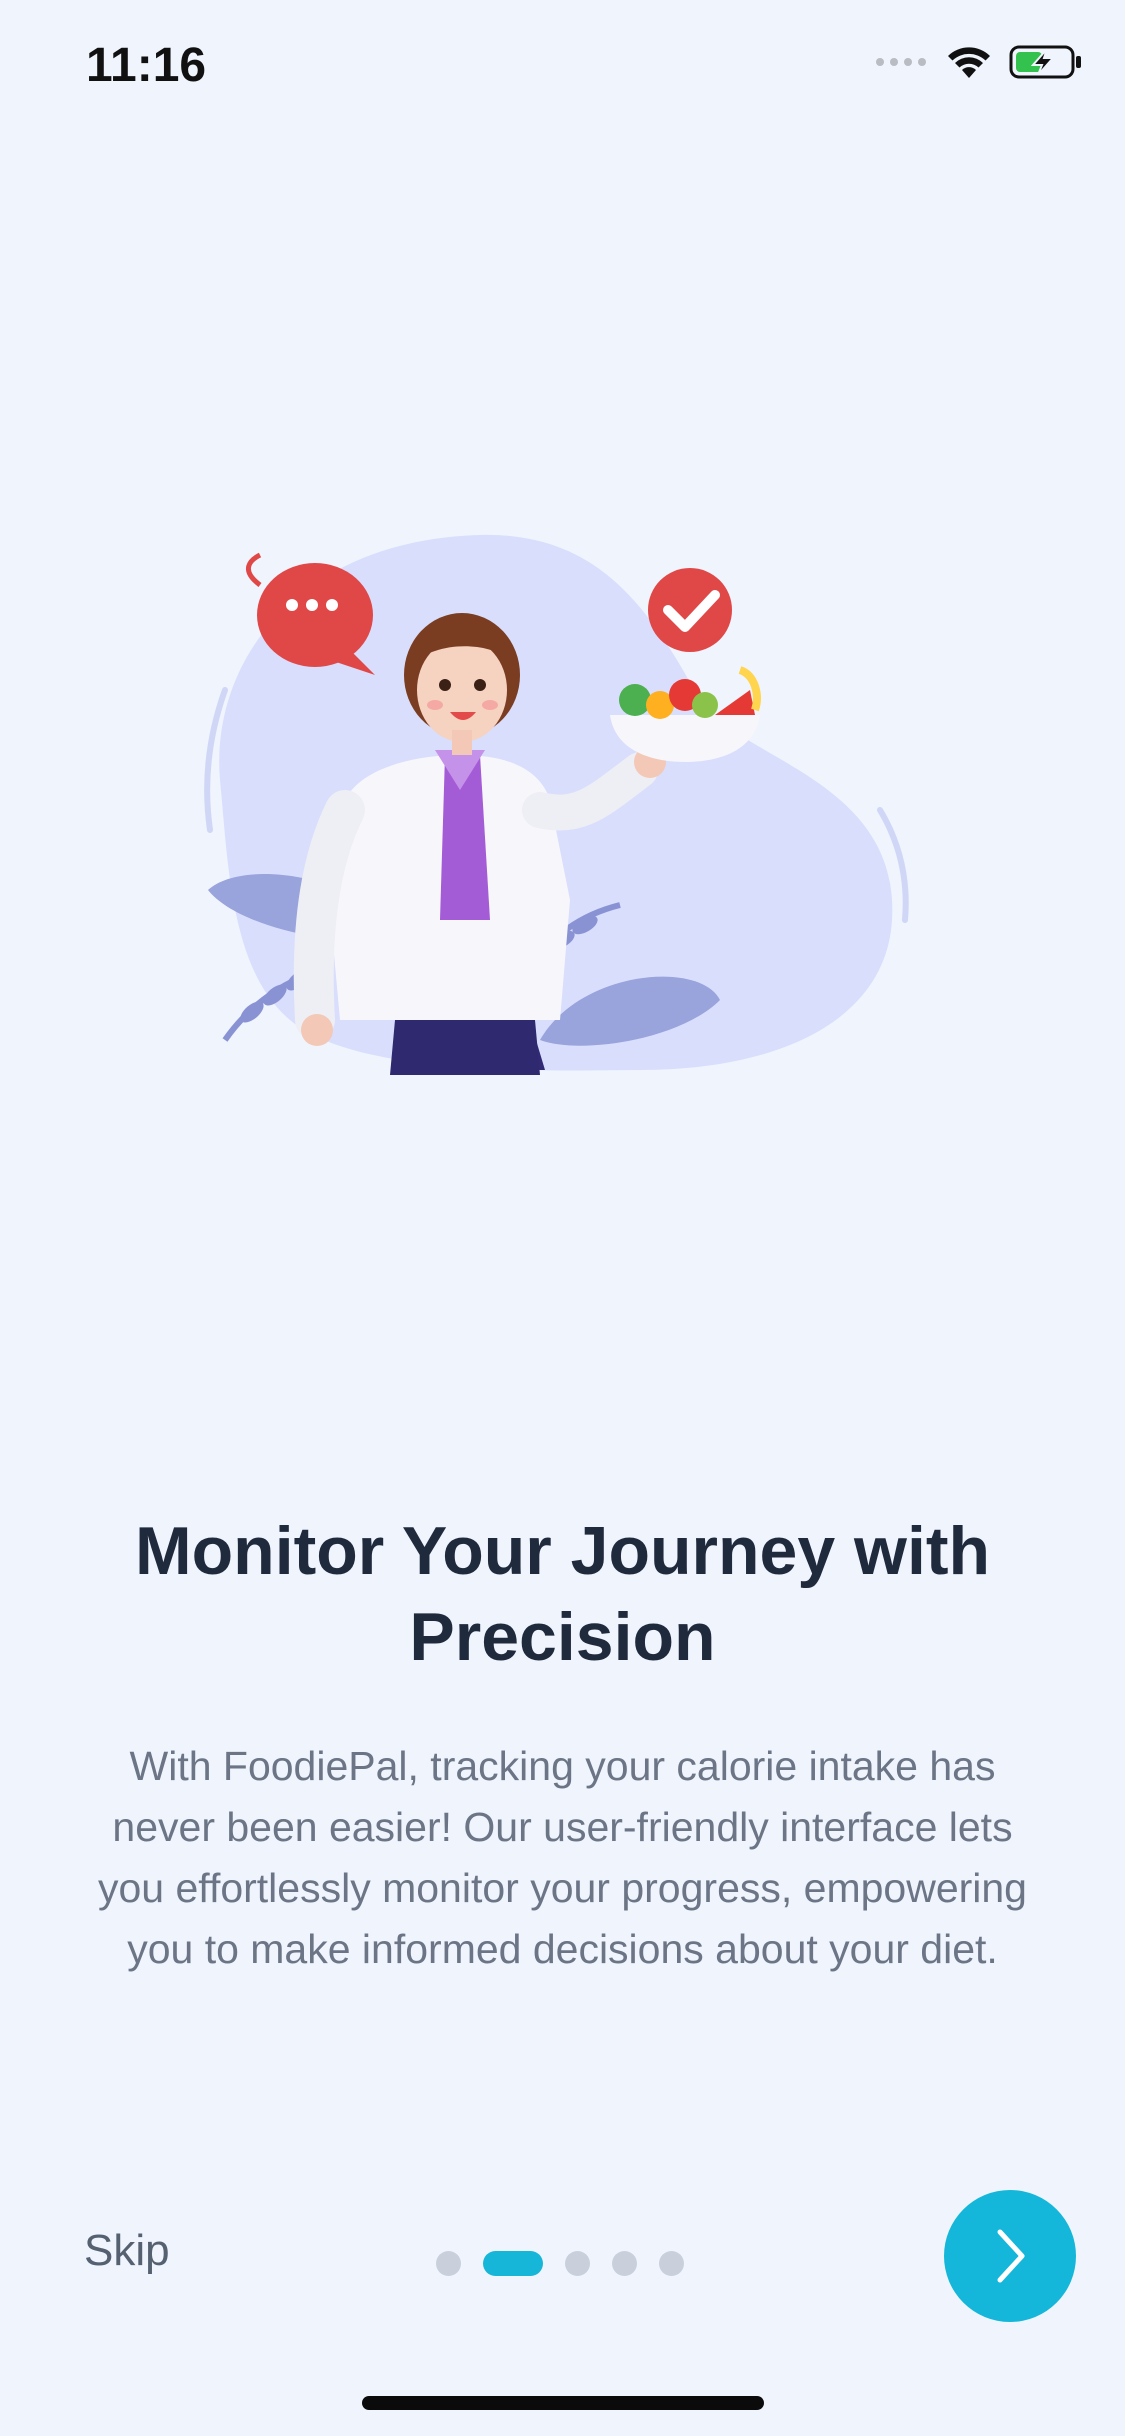 The width and height of the screenshot is (1125, 2436). Describe the element at coordinates (563, 2403) in the screenshot. I see `home-indicator` at that location.